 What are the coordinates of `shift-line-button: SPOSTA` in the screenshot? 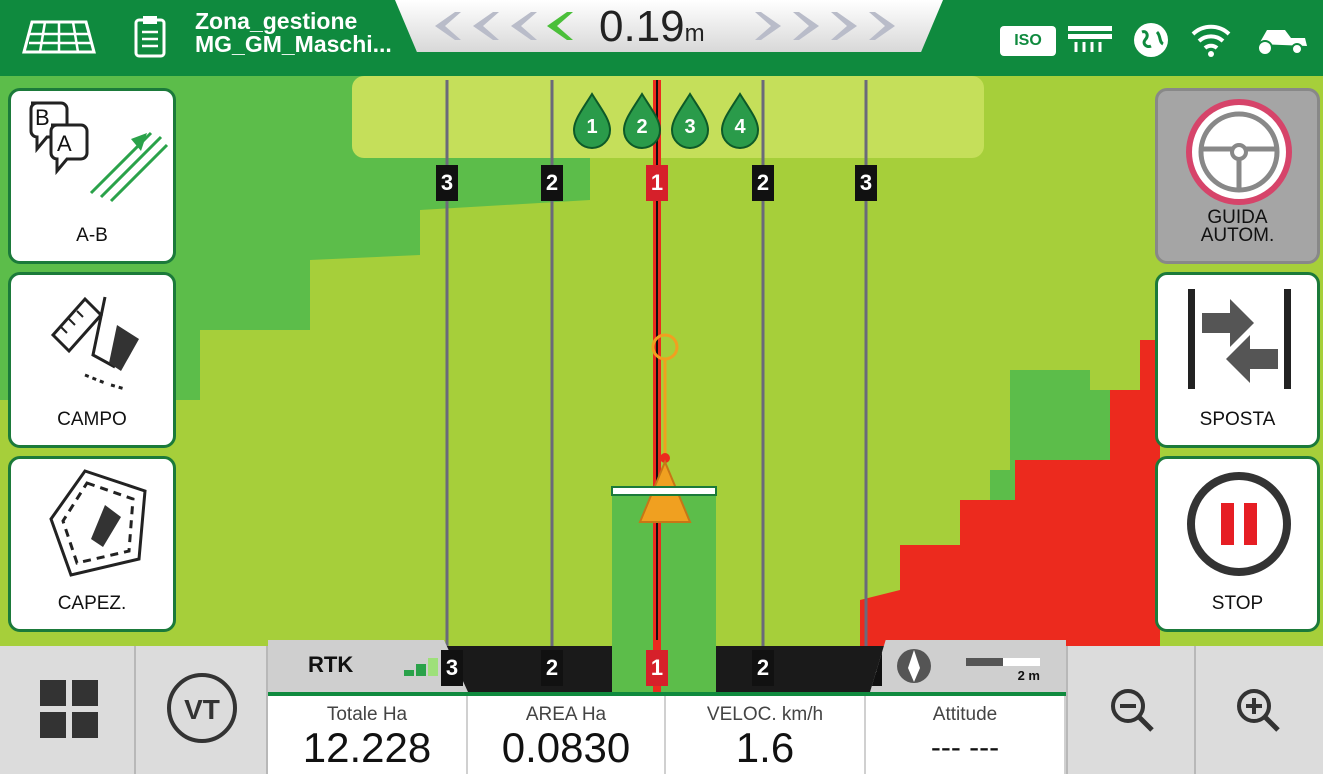 It's located at (1237, 360).